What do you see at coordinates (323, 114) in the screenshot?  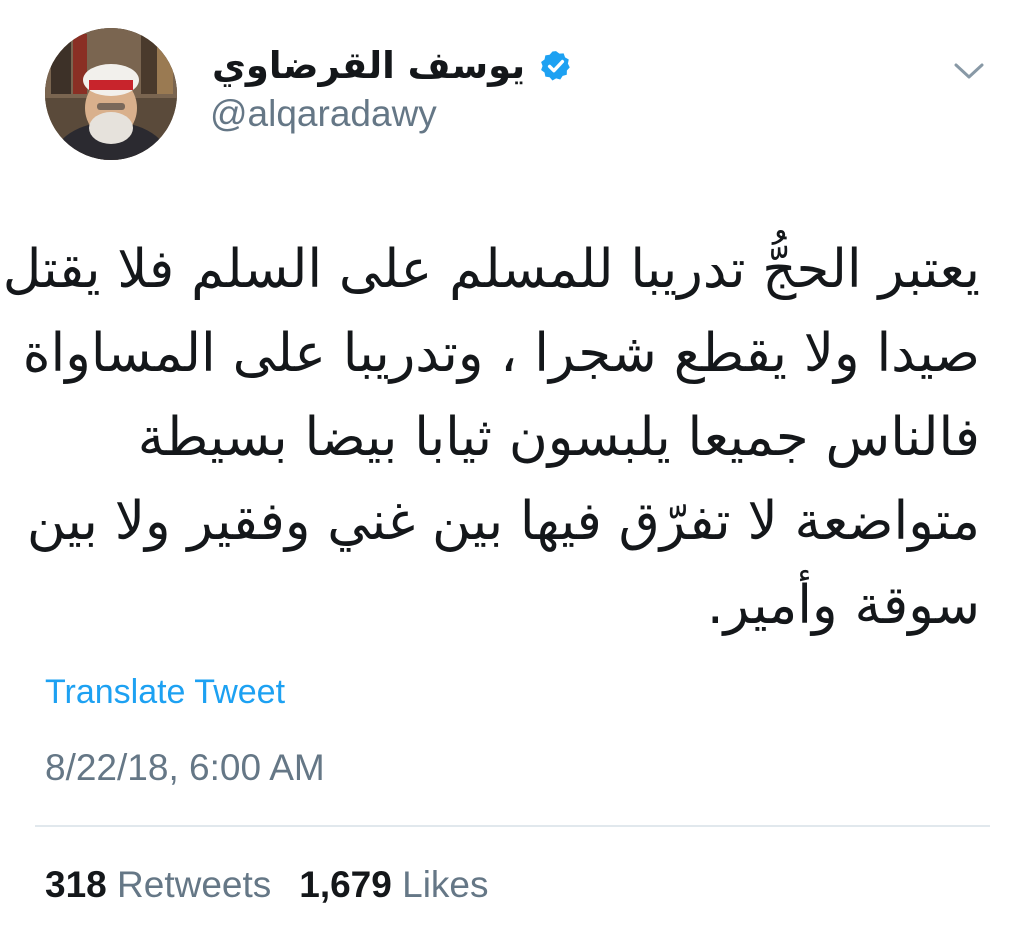 I see `user-handle: @alqaradawy` at bounding box center [323, 114].